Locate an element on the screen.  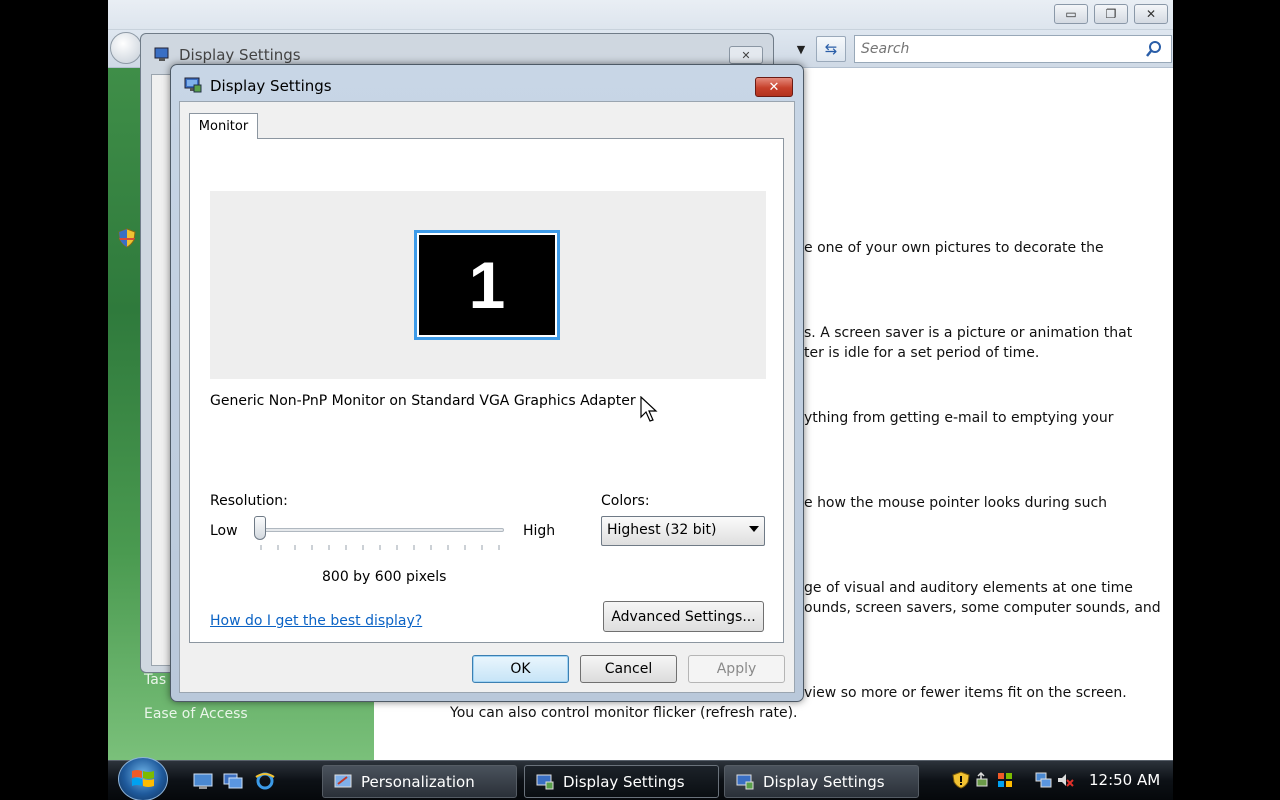
windows-logo-icon is located at coordinates (143, 778).